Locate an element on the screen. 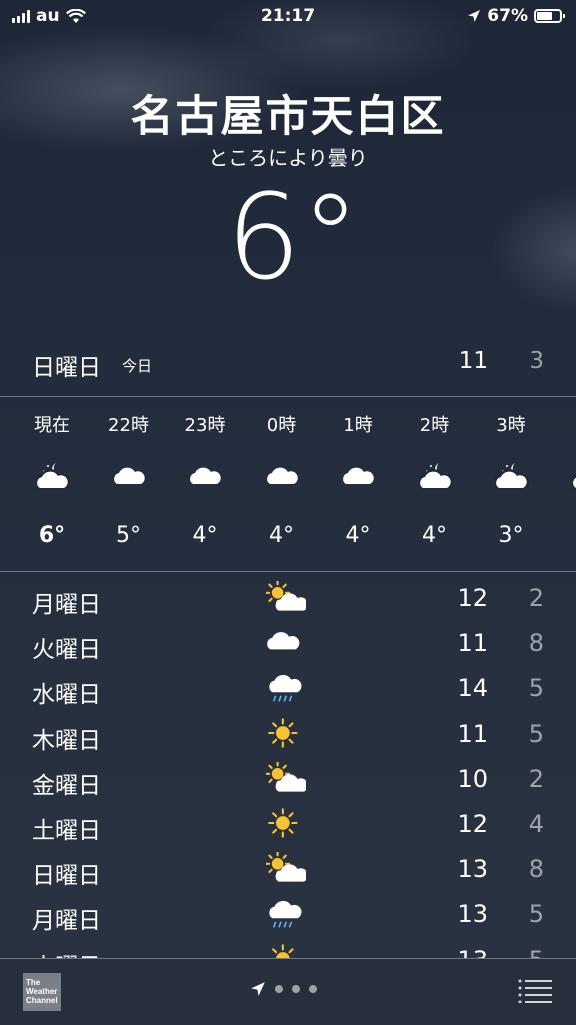  hour-label: 2時 is located at coordinates (435, 424).